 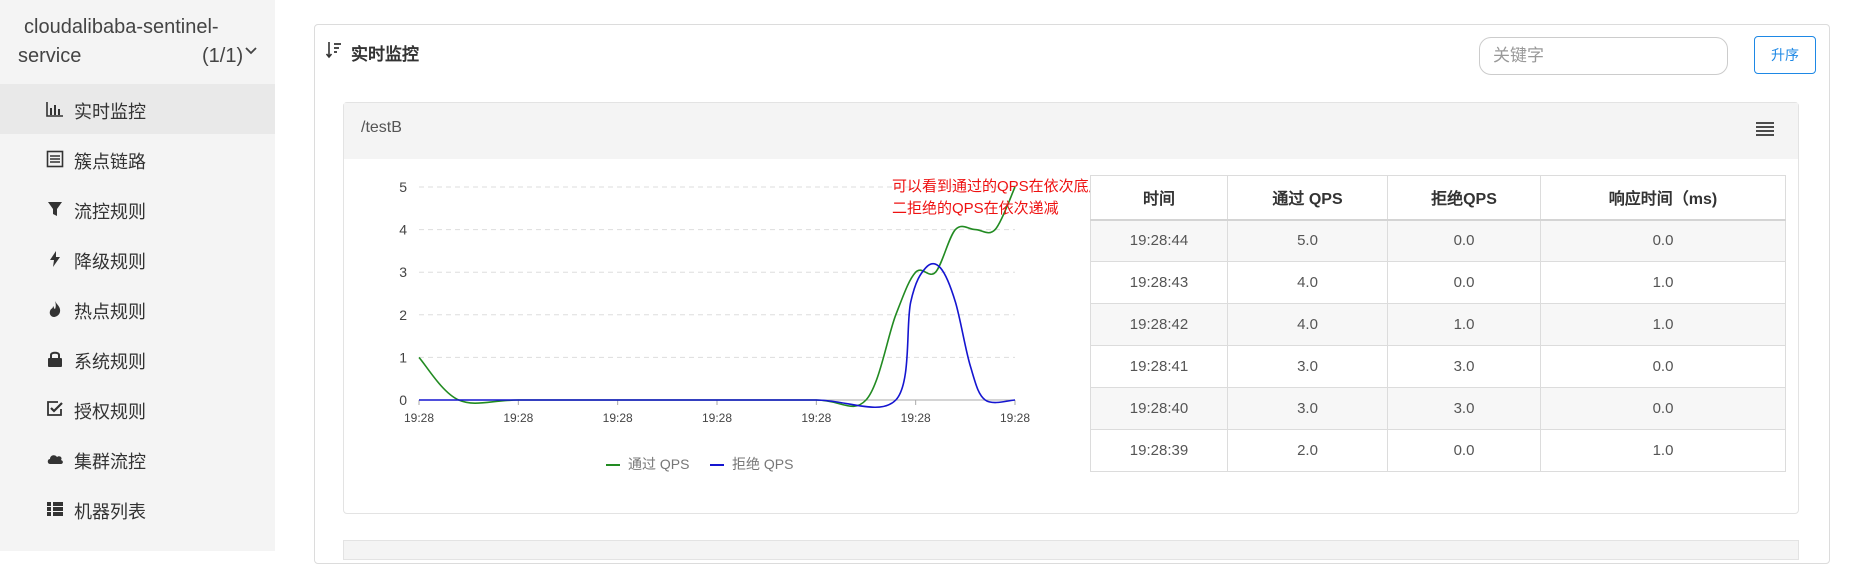 What do you see at coordinates (1159, 282) in the screenshot?
I see `table-cell: 19:28:43` at bounding box center [1159, 282].